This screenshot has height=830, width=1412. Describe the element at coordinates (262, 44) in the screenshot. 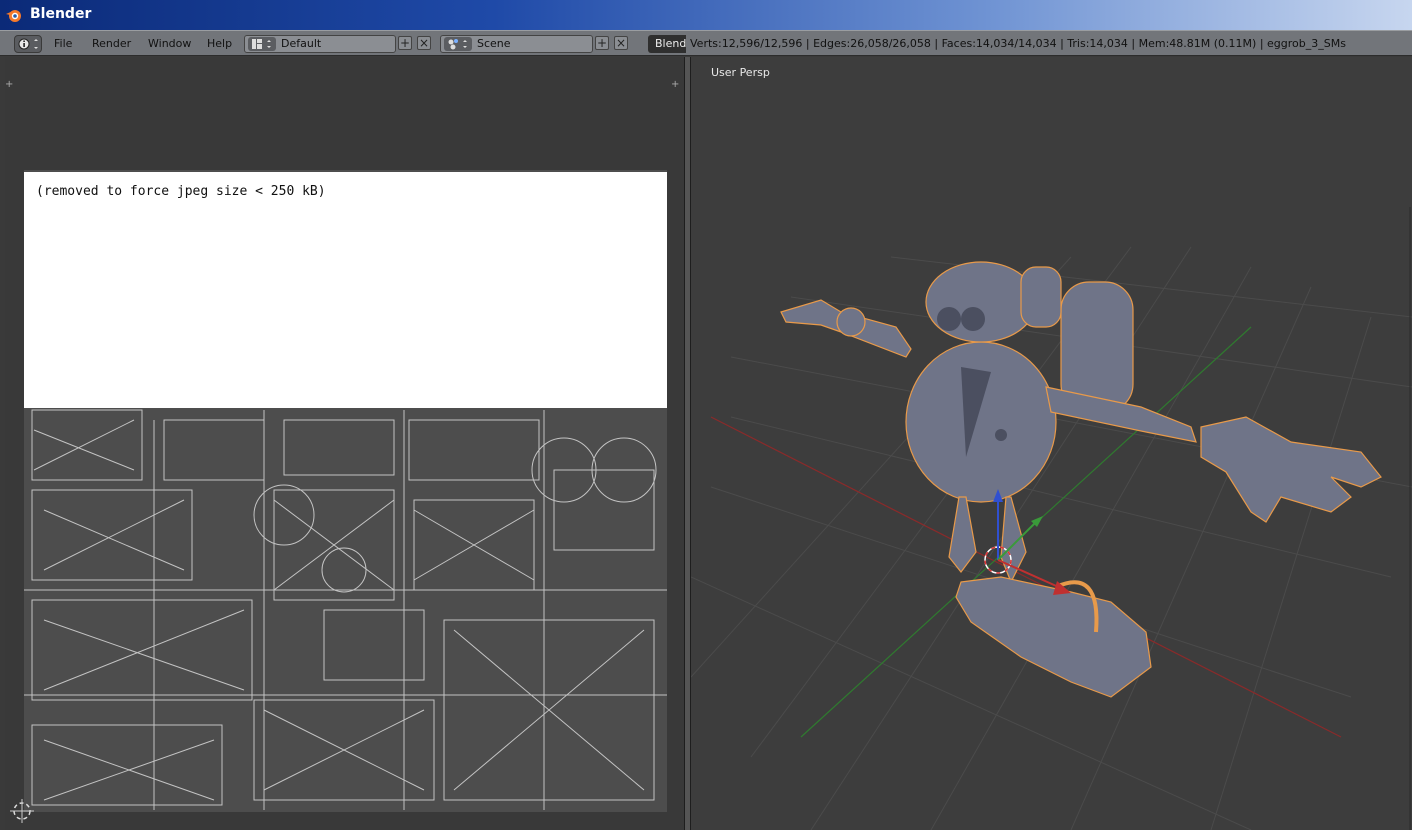

I see `layout-icon` at that location.